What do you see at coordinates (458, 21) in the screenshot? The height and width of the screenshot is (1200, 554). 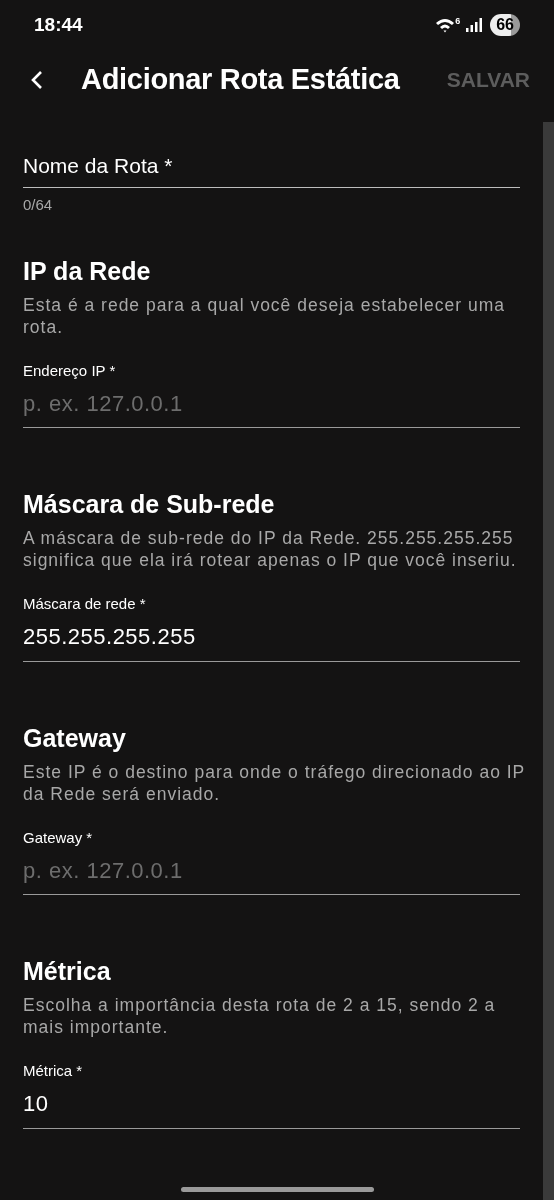 I see `wifi-band-label: 6` at bounding box center [458, 21].